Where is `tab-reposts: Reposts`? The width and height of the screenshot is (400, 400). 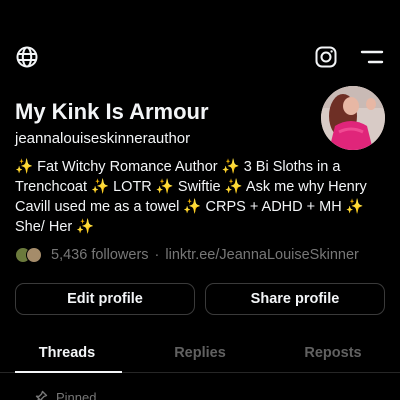
tab-reposts: Reposts is located at coordinates (333, 353).